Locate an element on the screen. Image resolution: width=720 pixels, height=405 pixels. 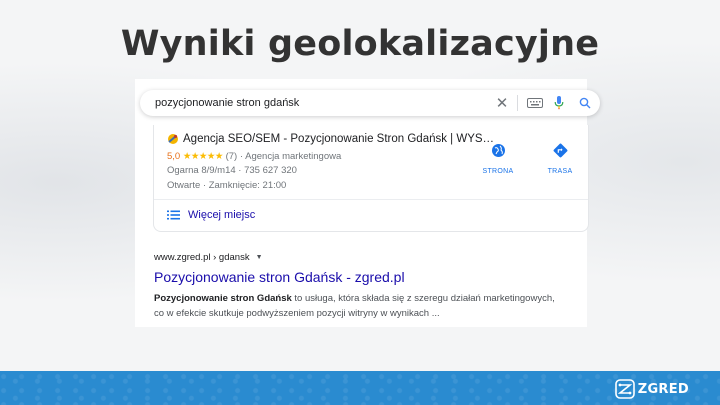
close-icon: ✕ is located at coordinates (502, 103).